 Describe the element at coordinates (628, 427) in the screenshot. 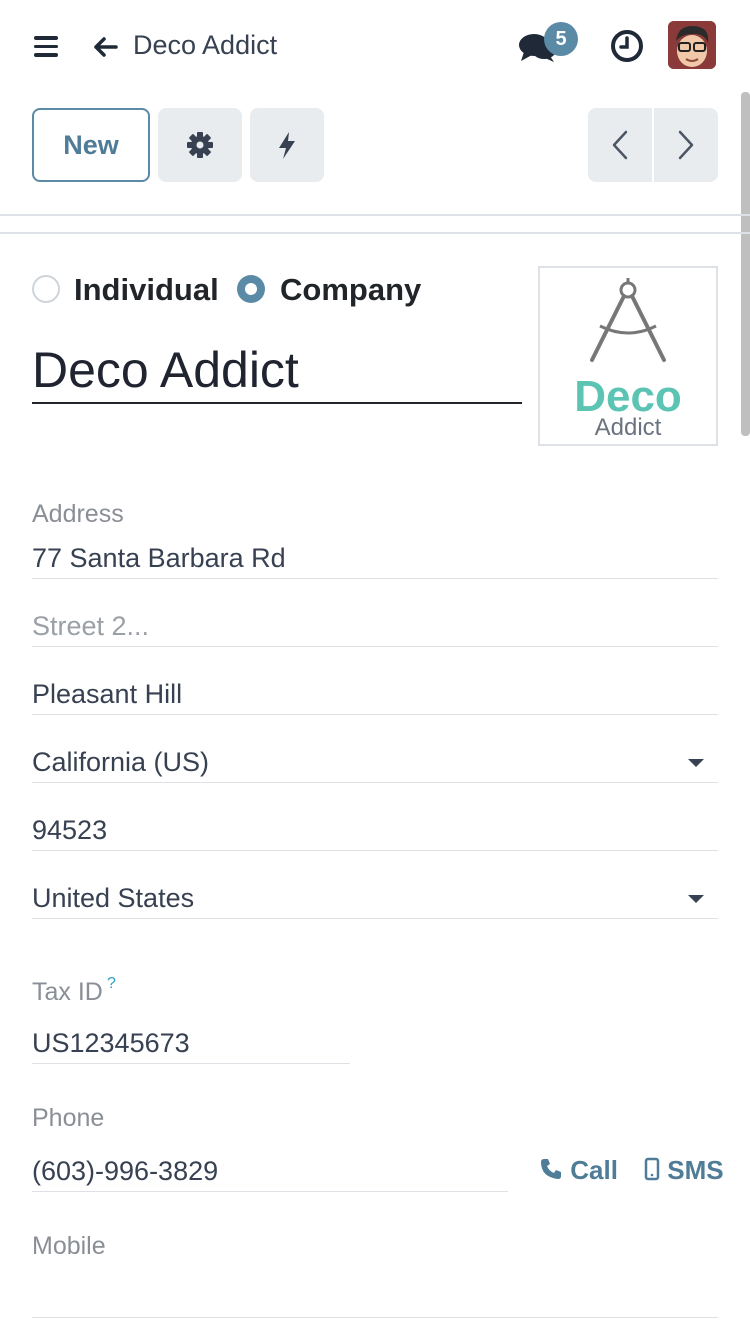

I see `logo-text-bottom: Addict` at that location.